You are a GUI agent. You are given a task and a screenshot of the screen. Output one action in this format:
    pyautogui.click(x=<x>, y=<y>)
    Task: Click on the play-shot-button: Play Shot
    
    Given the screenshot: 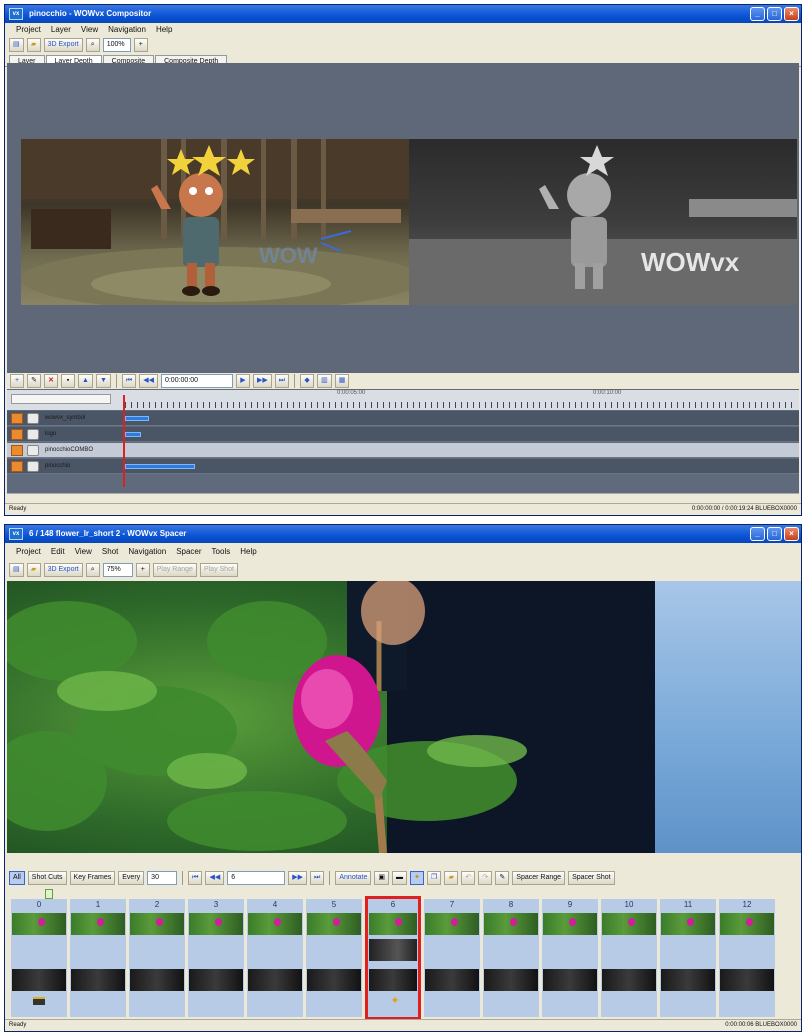 What is the action you would take?
    pyautogui.click(x=218, y=570)
    